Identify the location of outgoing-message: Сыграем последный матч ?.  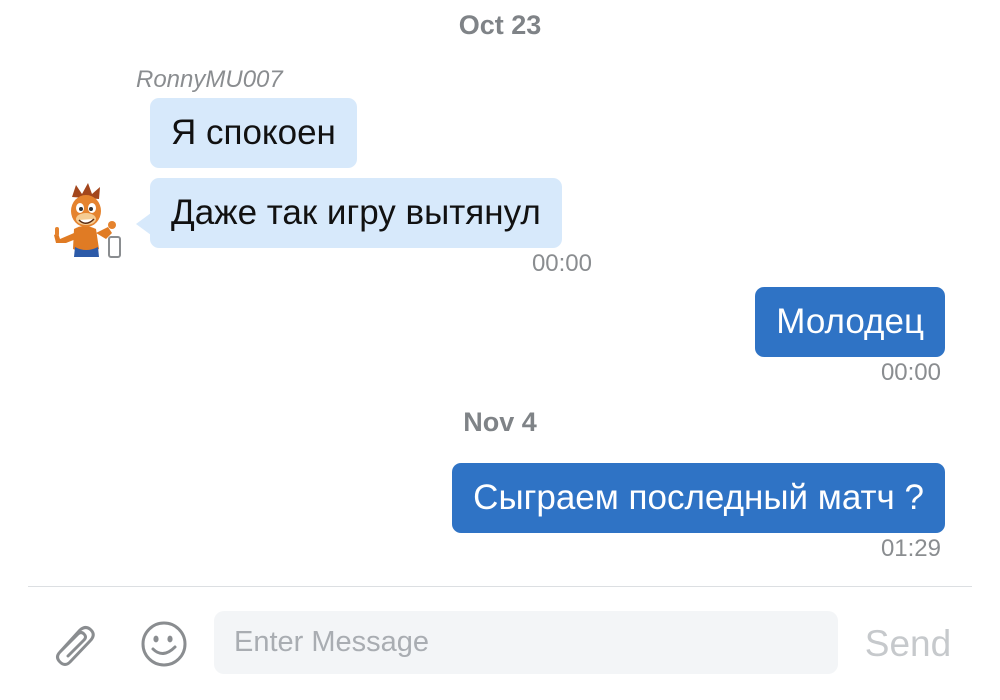
(698, 498).